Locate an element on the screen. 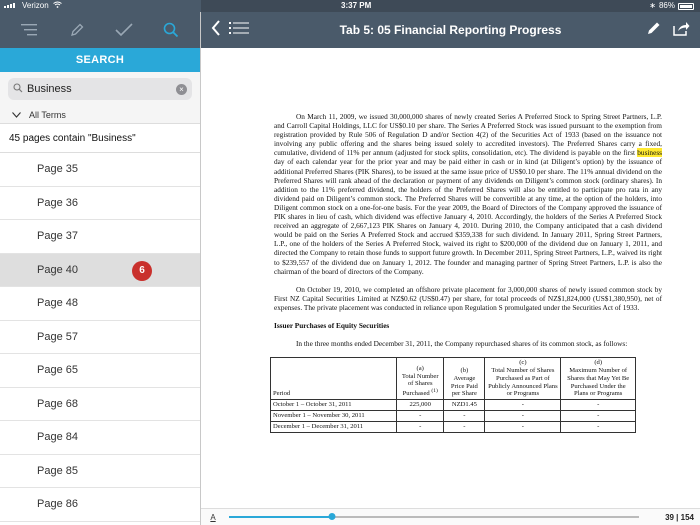  battery-label: 86% is located at coordinates (666, 5).